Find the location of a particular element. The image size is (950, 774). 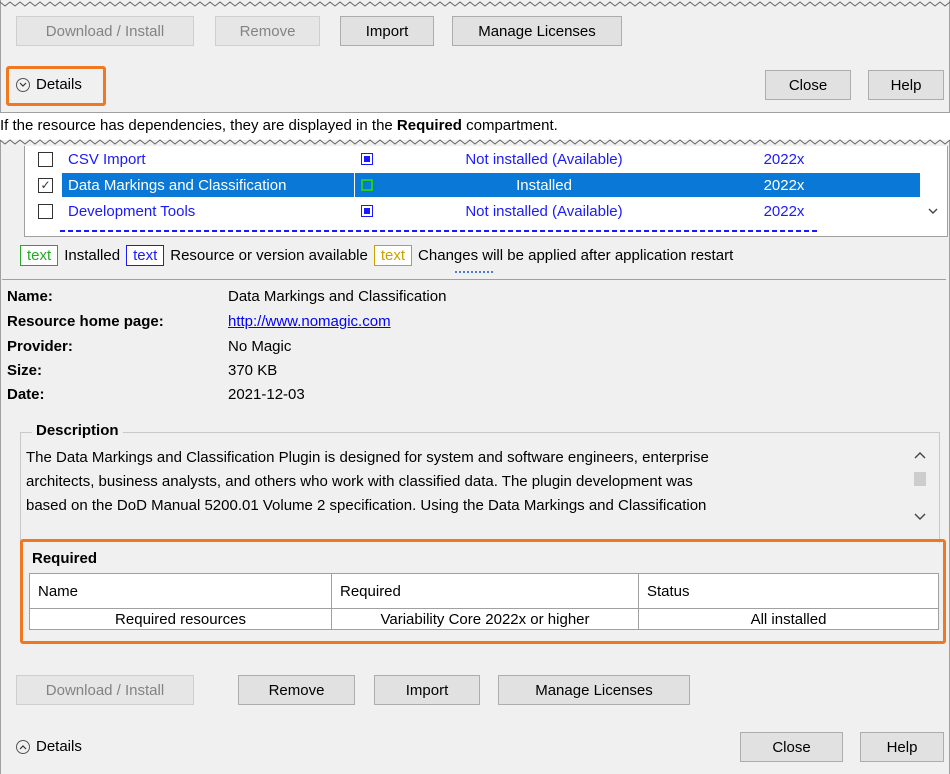

chevron-down-circle-icon is located at coordinates (23, 84).